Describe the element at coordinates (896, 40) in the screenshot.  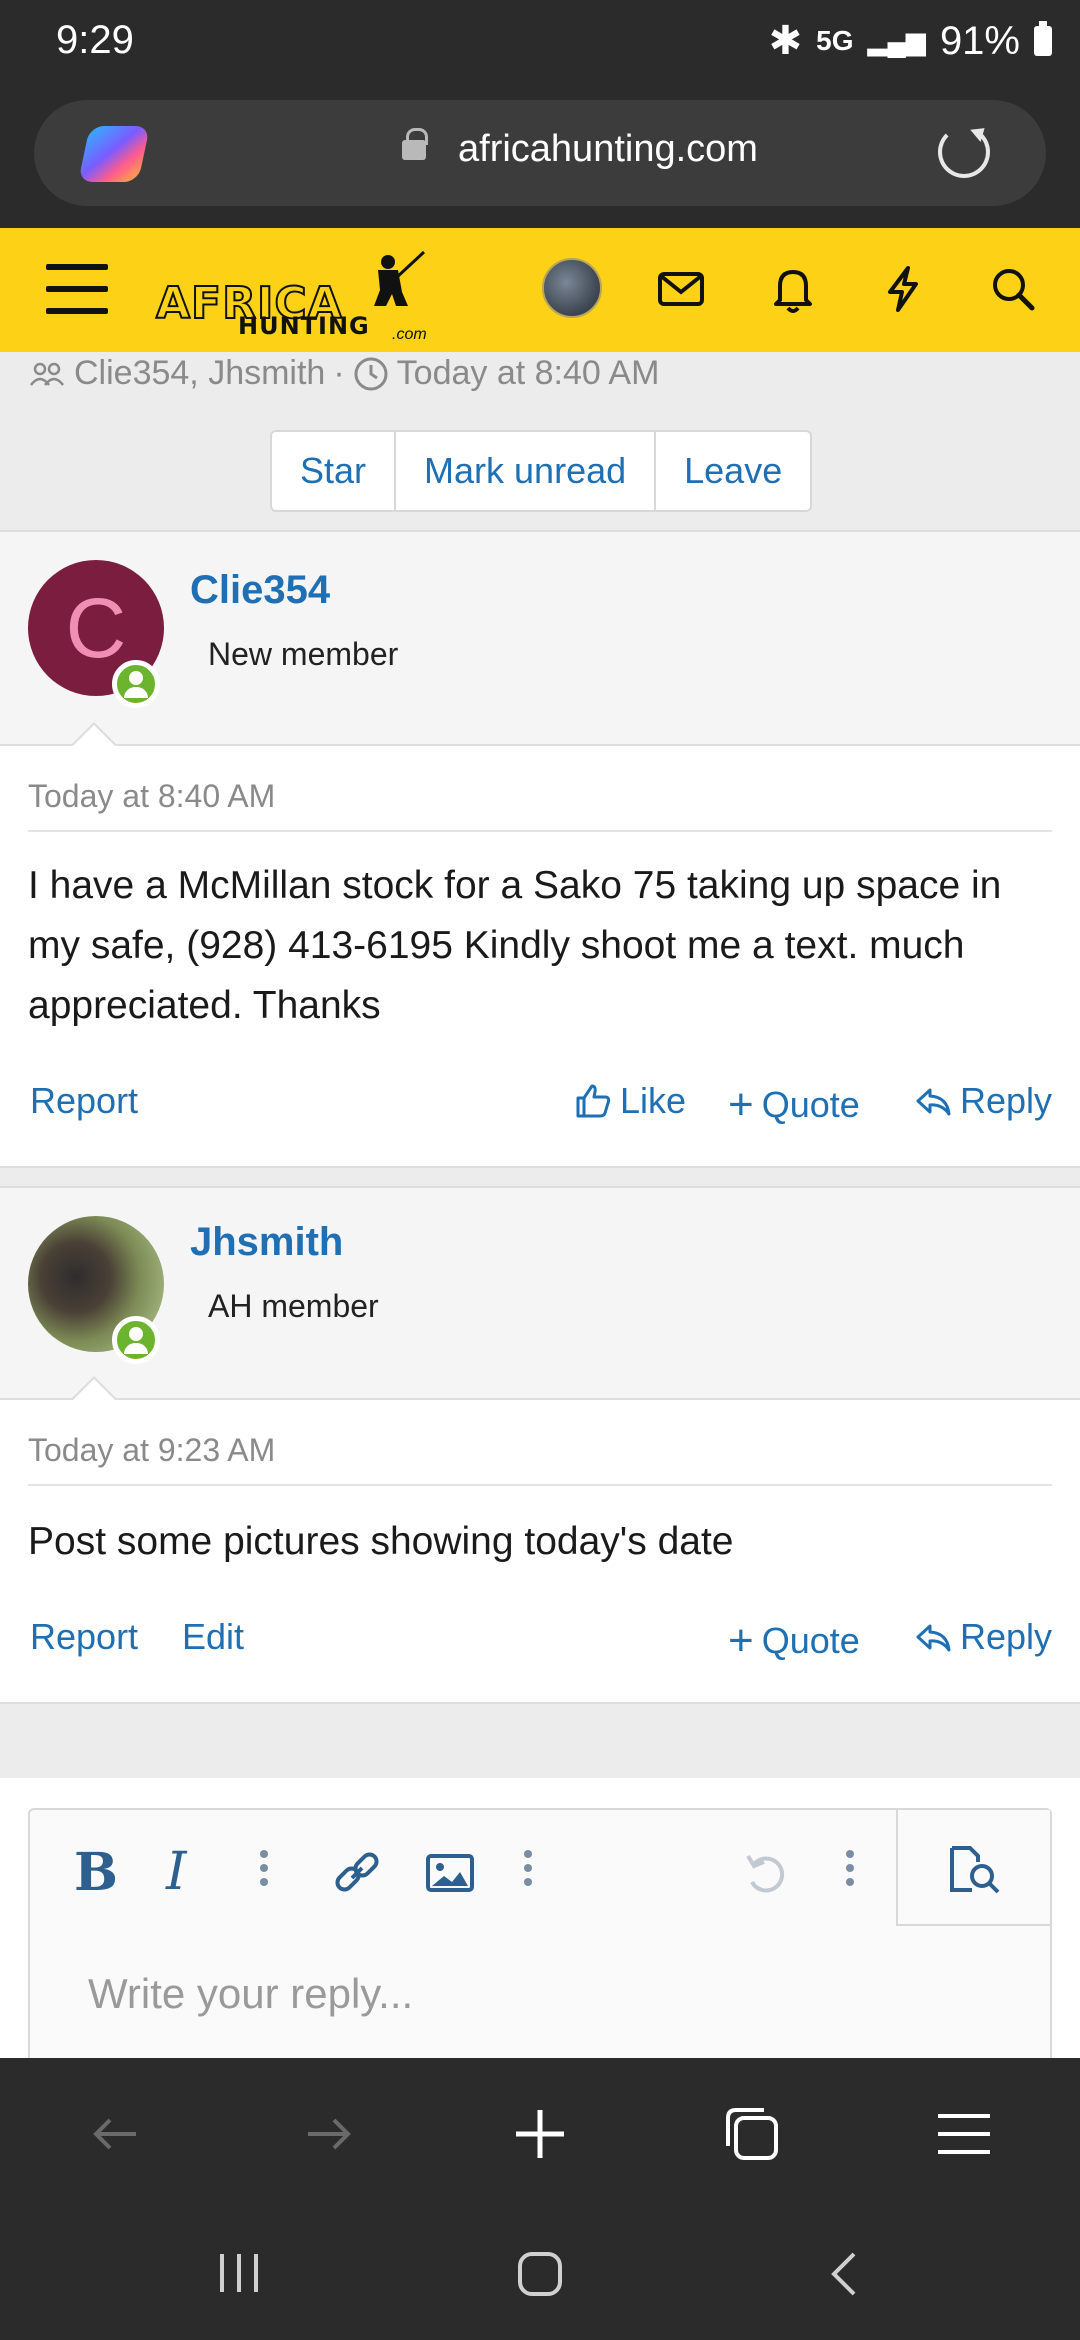
I see `signal-icon: ▂▄▆` at that location.